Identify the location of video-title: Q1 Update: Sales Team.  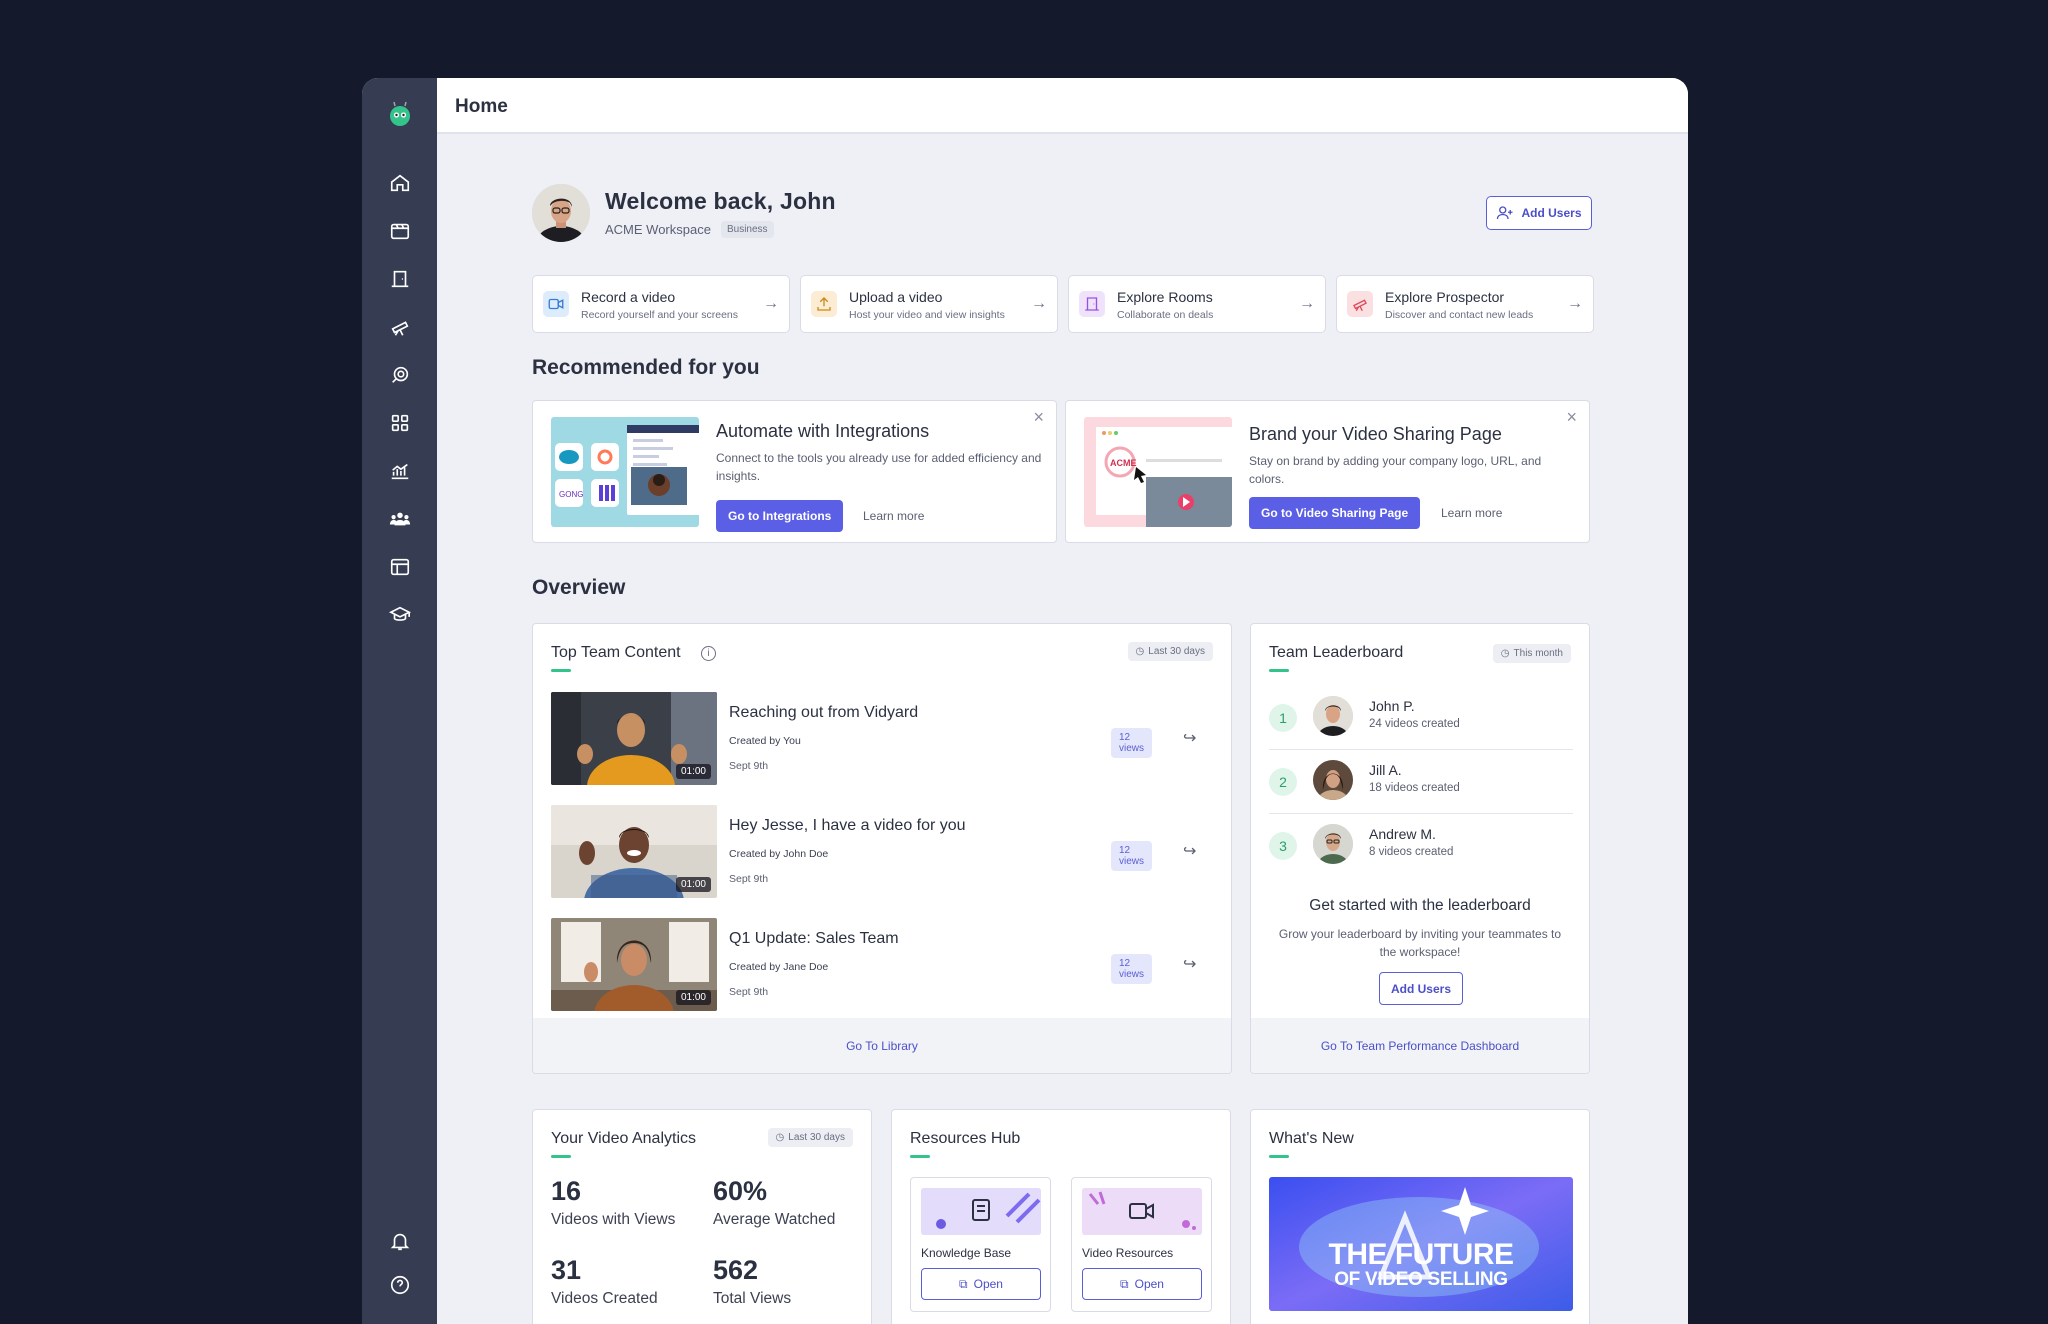
(814, 939).